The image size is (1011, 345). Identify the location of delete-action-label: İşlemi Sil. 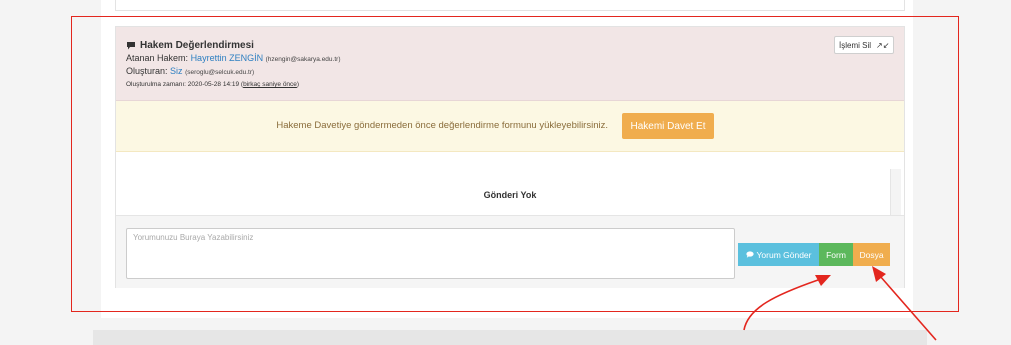
(855, 45).